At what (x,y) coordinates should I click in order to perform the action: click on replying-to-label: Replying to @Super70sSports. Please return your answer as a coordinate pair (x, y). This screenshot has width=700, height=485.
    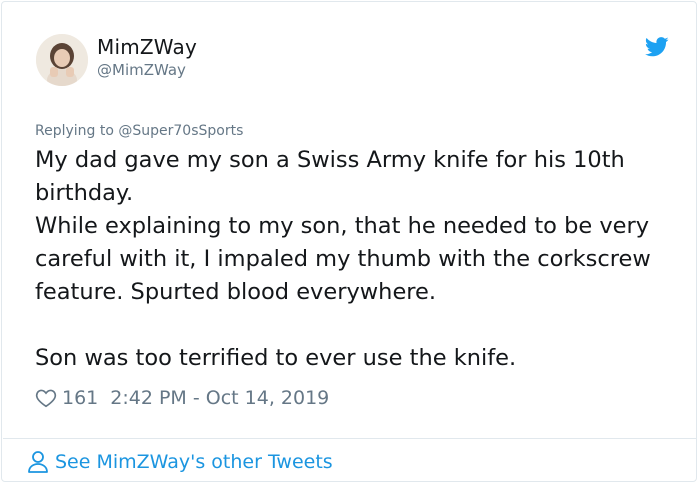
    Looking at the image, I should click on (139, 131).